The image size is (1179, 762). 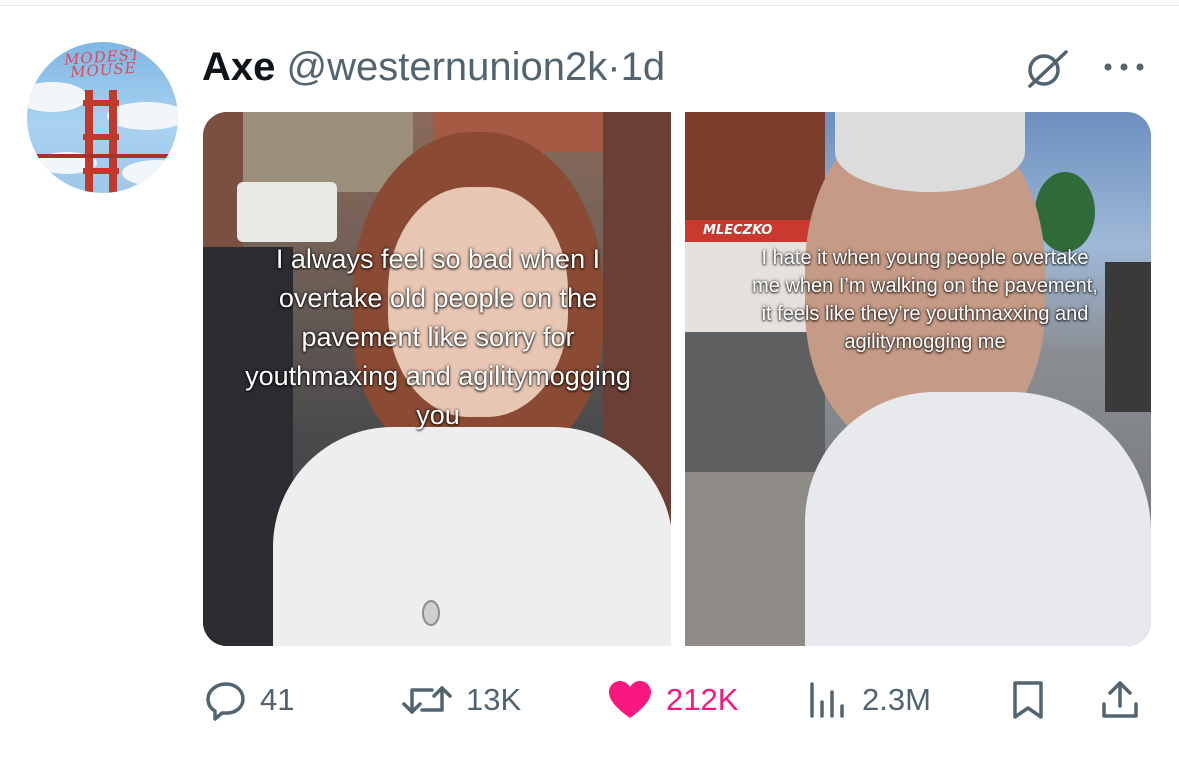 I want to click on avatar-logo-text: MODEST MOUSE, so click(x=102, y=63).